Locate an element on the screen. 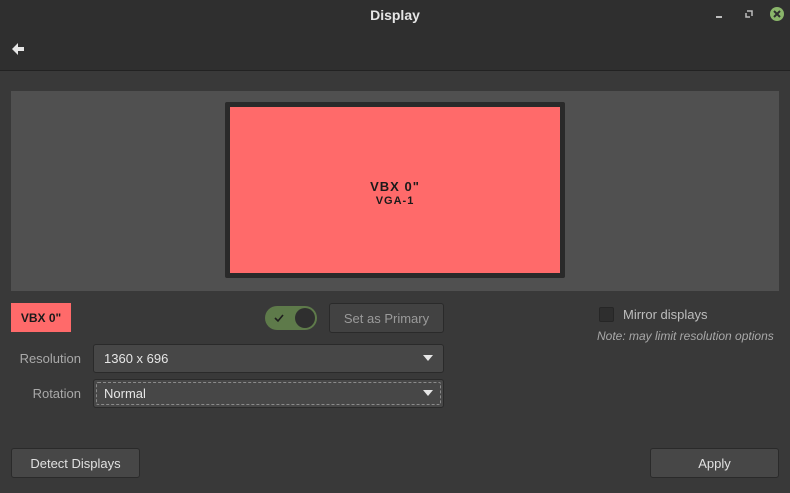 This screenshot has width=790, height=493. monitor-chip: VBX 0" is located at coordinates (41, 317).